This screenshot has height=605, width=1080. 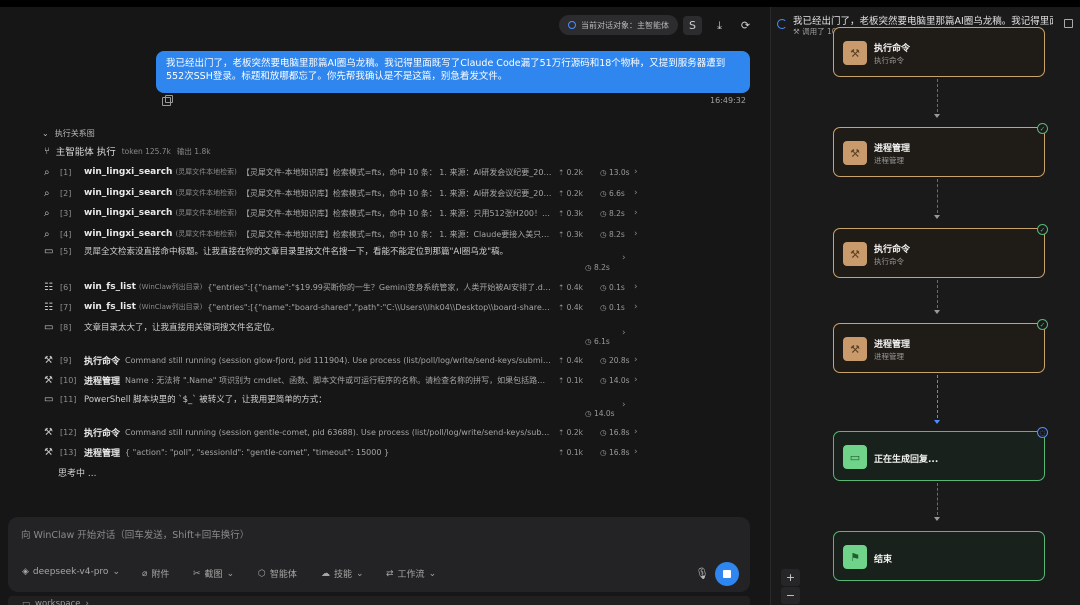 I want to click on download-icon: ⤓, so click(x=719, y=25).